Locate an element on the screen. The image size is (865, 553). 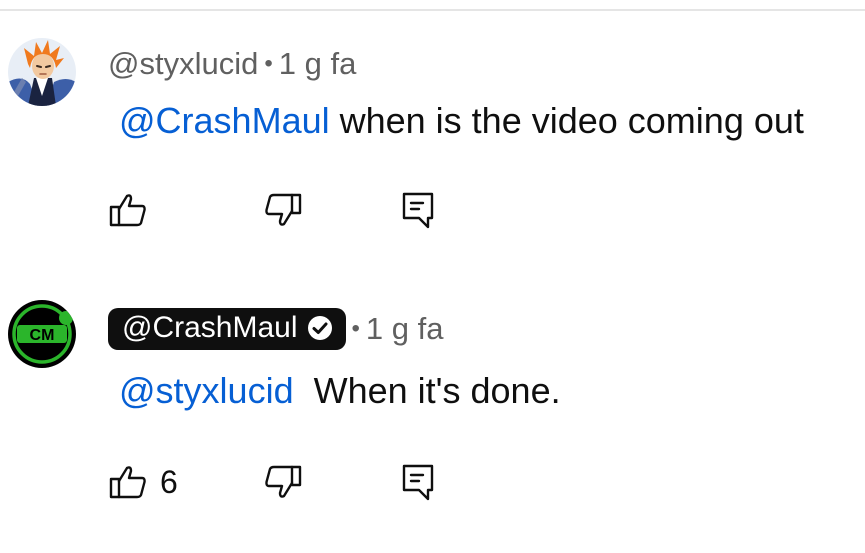
mention-link: @styxlucid is located at coordinates (206, 390).